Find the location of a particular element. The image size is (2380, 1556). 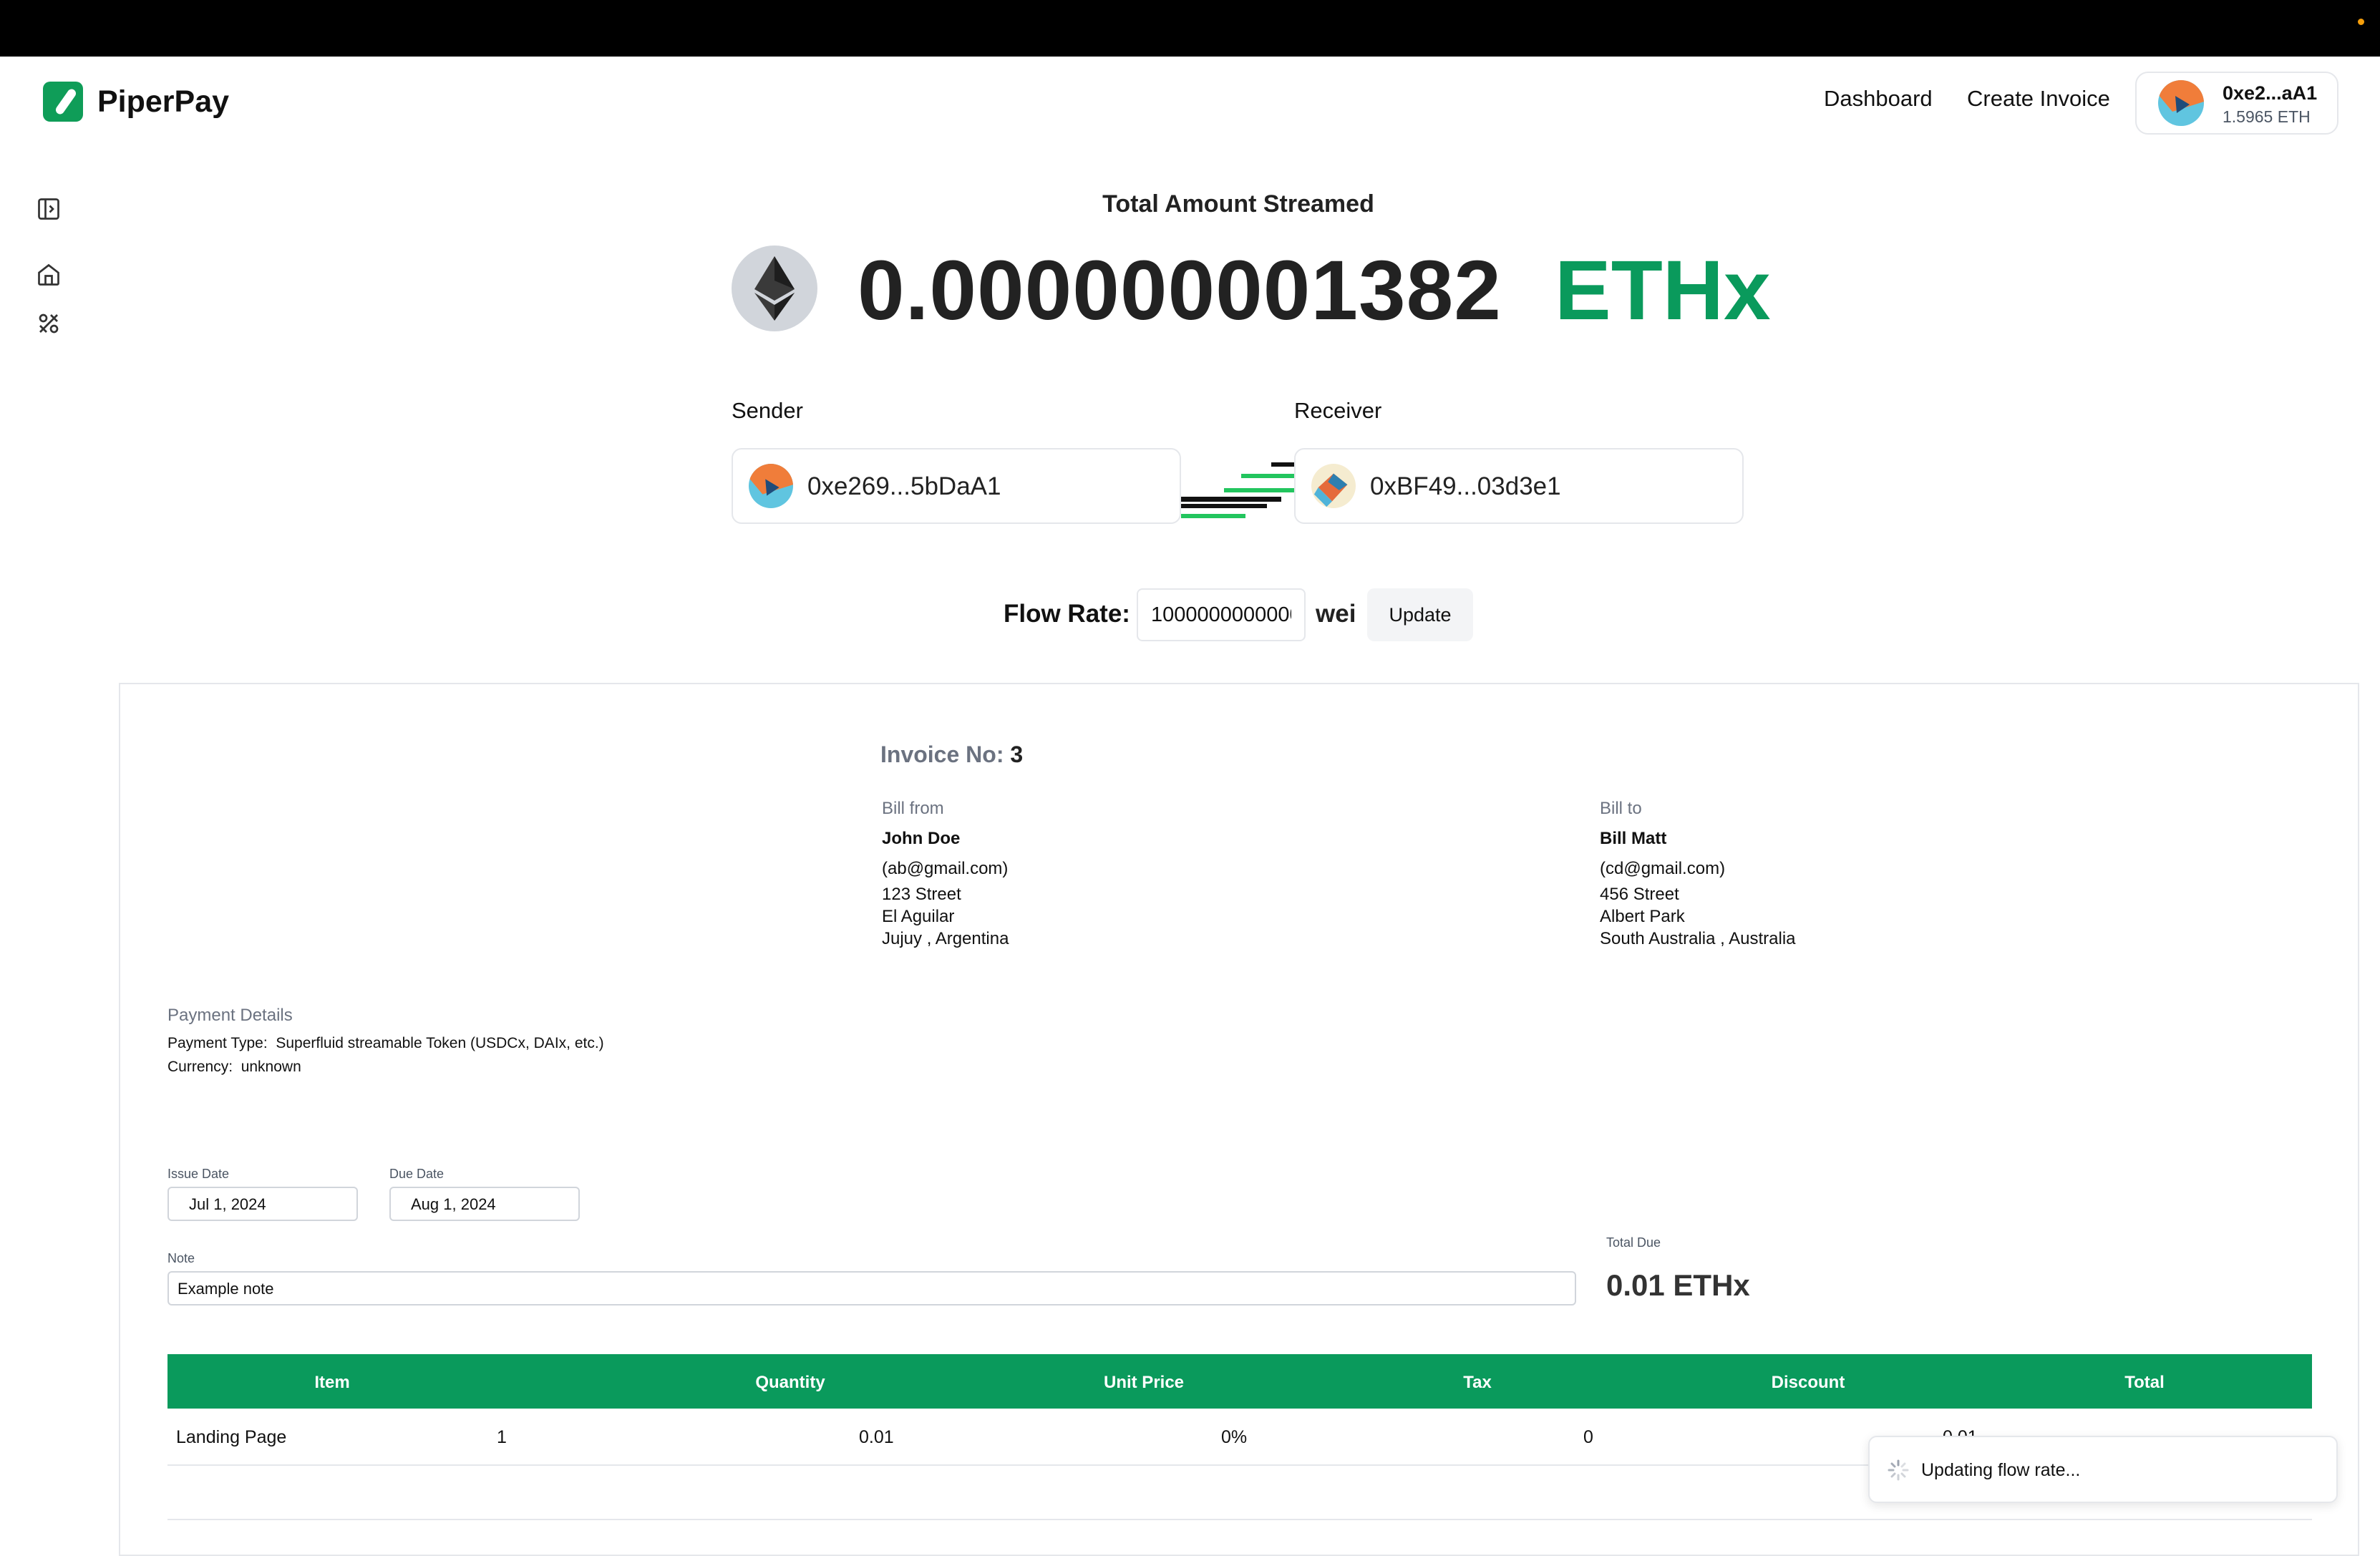

payment-details-title: Payment Details is located at coordinates (230, 1016).